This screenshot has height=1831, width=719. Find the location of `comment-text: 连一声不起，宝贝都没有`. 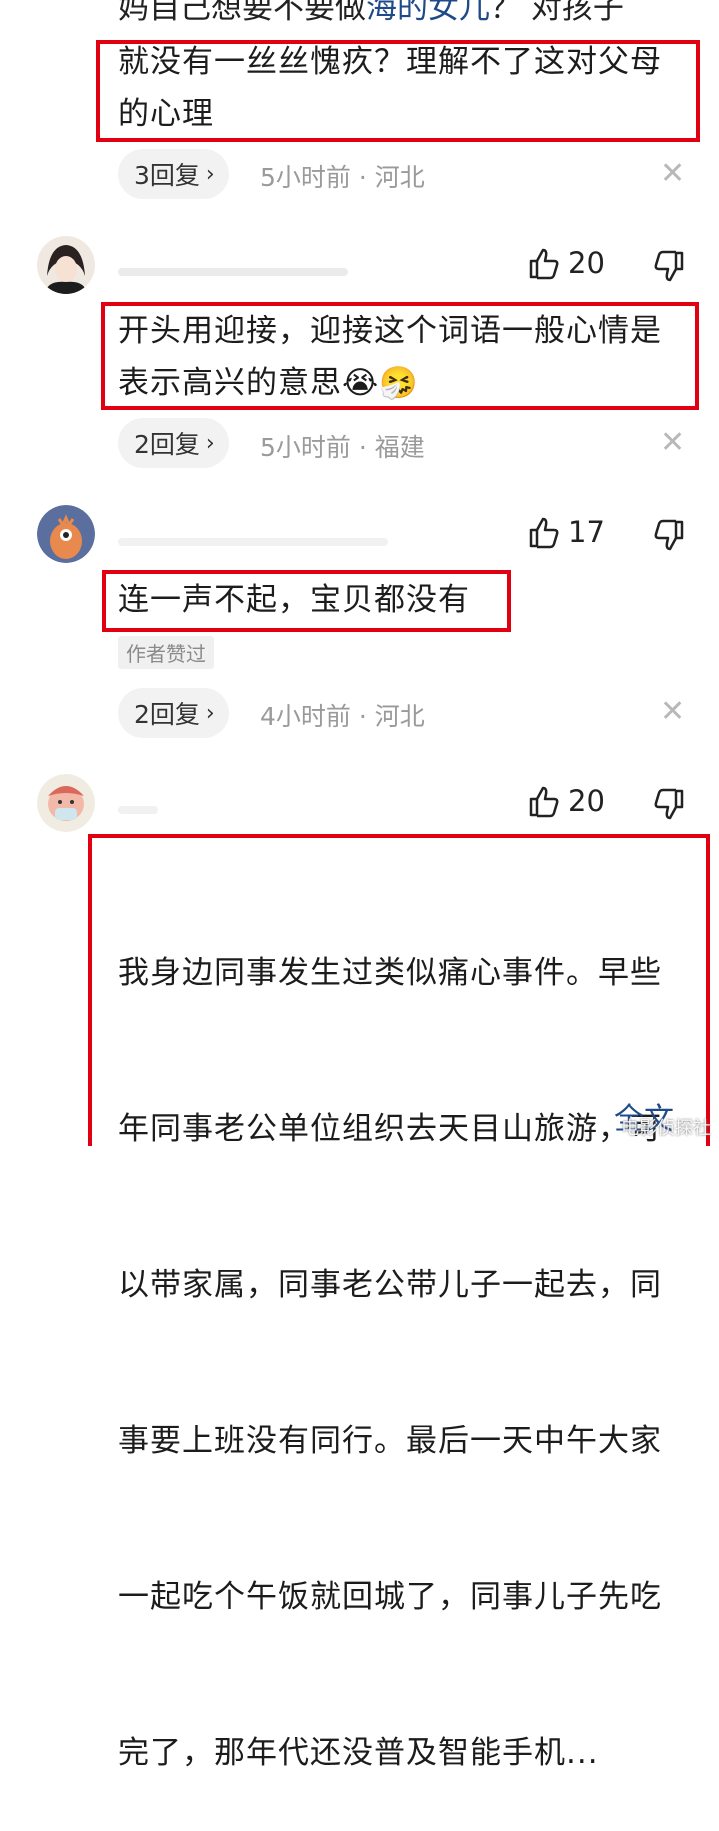

comment-text: 连一声不起，宝贝都没有 is located at coordinates (294, 600).